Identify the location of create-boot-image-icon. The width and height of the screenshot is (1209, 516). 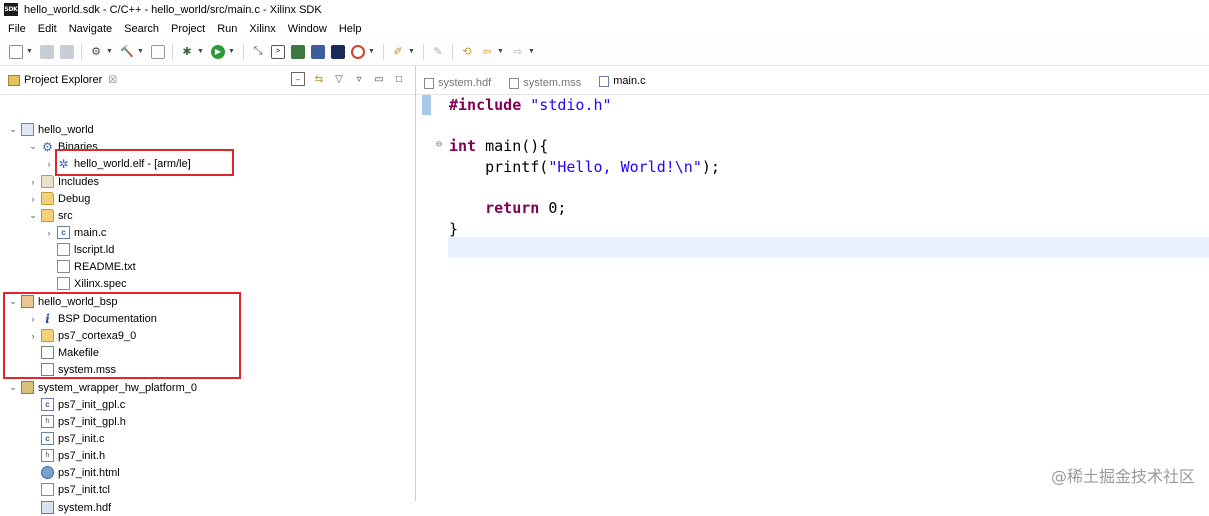
(318, 51).